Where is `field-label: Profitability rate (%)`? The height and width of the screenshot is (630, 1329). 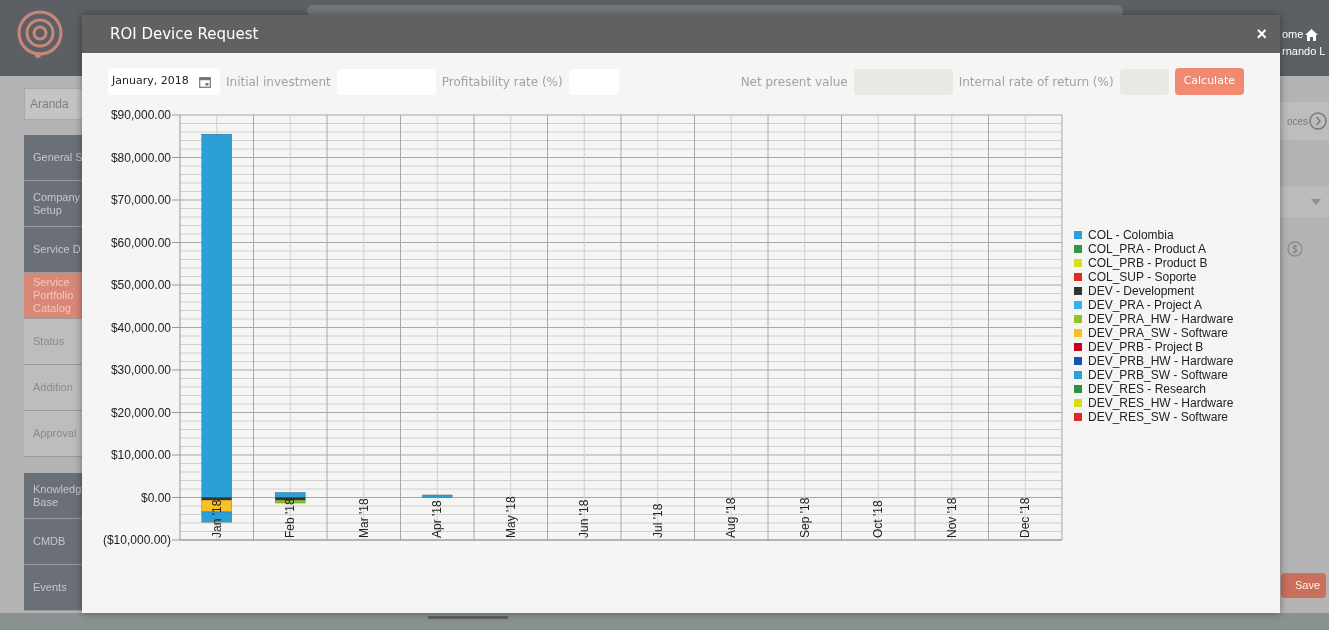
field-label: Profitability rate (%) is located at coordinates (502, 82).